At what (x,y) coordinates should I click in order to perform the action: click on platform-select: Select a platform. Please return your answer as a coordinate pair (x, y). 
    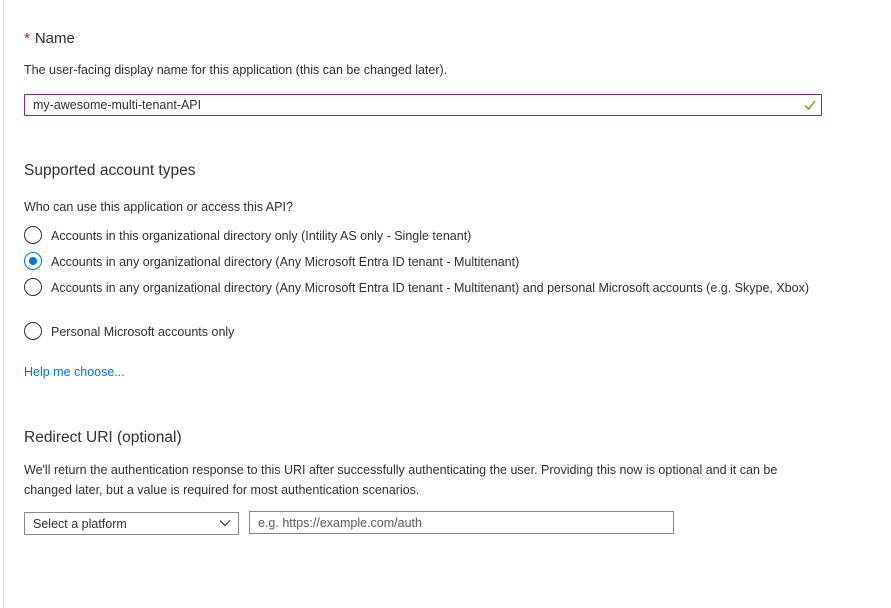
    Looking at the image, I should click on (131, 523).